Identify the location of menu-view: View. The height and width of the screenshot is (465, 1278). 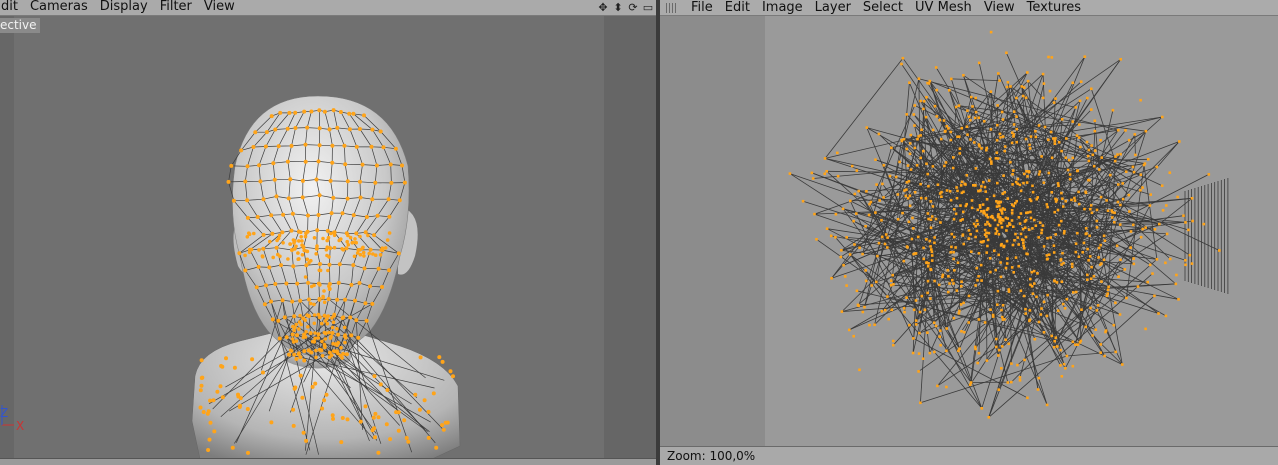
(218, 7).